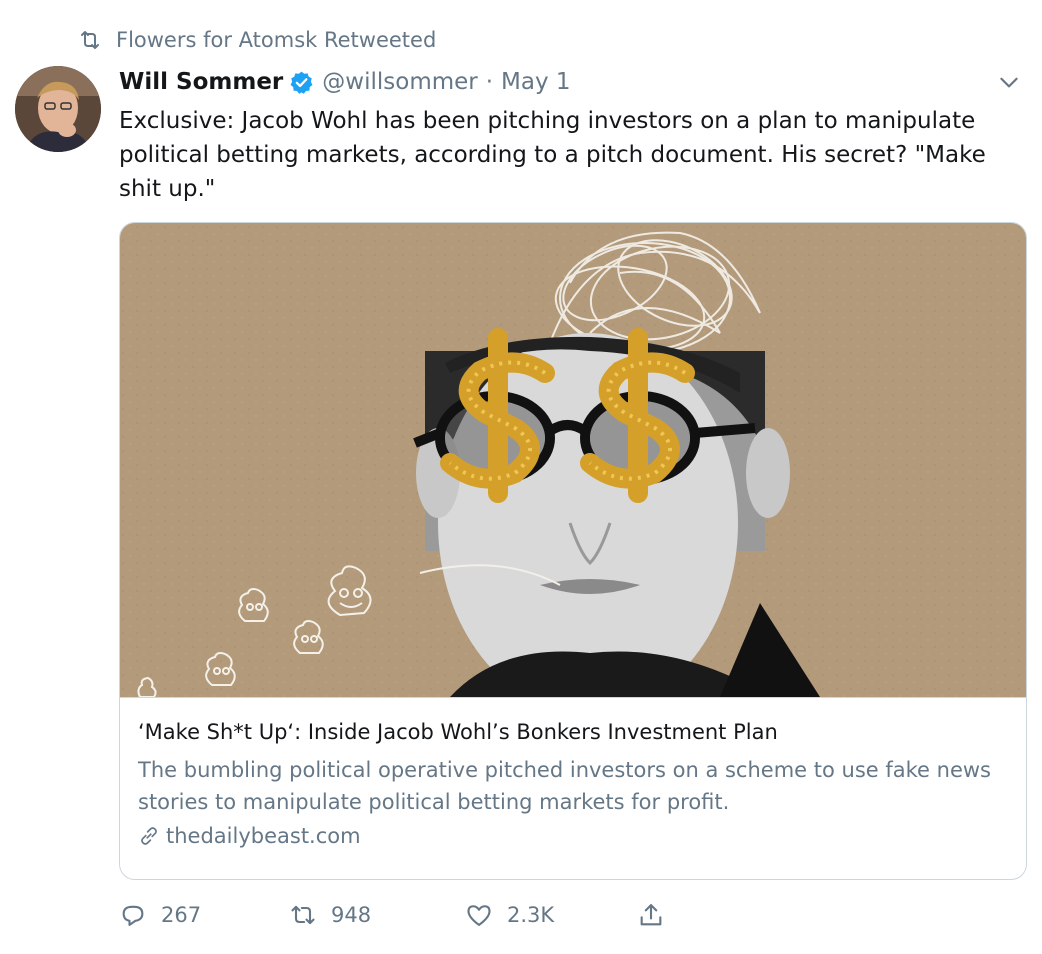 The width and height of the screenshot is (1042, 954). I want to click on like-count: 2.3K, so click(531, 915).